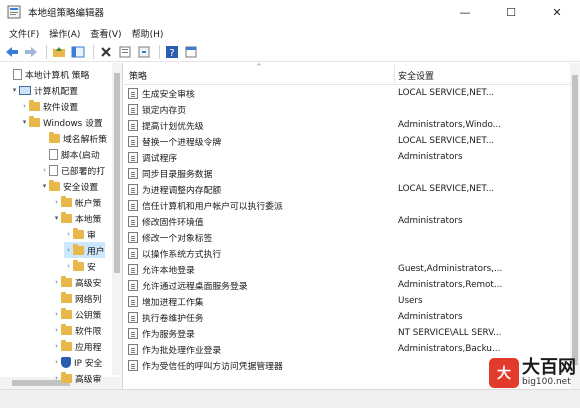 Image resolution: width=580 pixels, height=408 pixels. What do you see at coordinates (465, 12) in the screenshot?
I see `minimize-button: —` at bounding box center [465, 12].